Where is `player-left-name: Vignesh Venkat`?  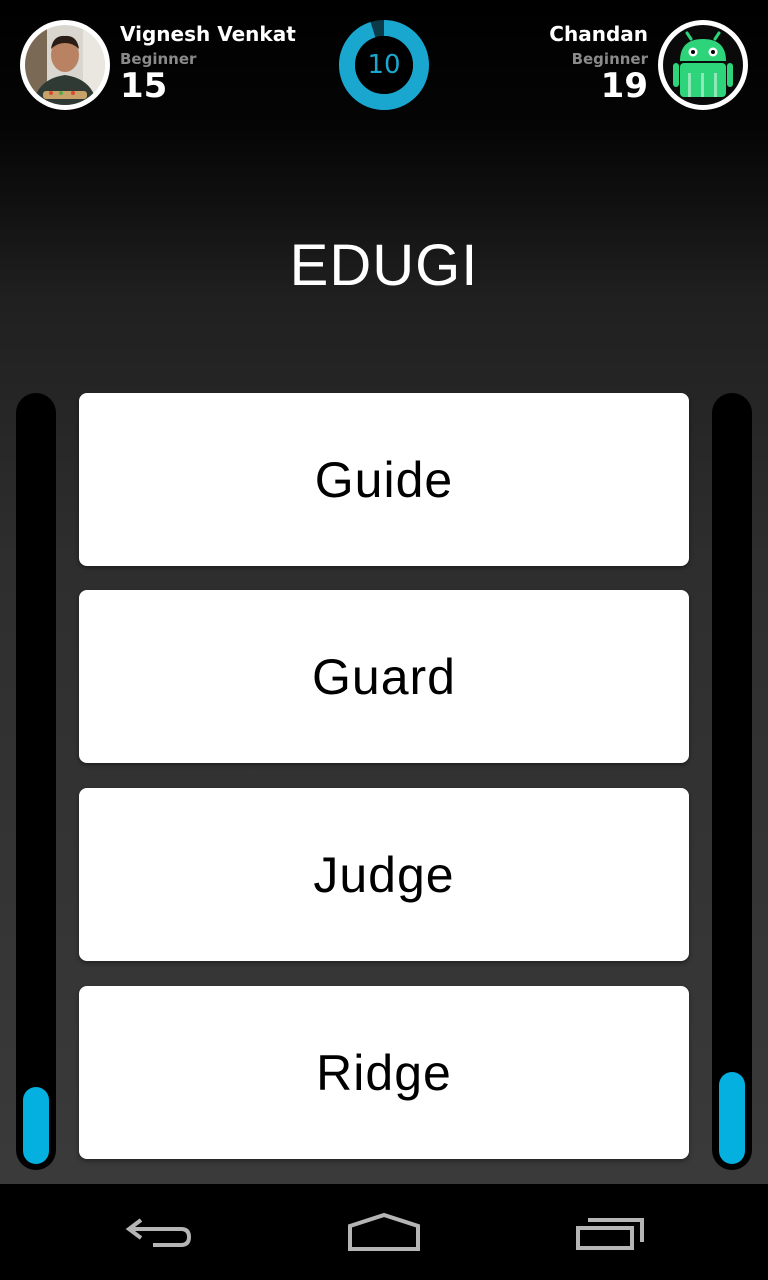
player-left-name: Vignesh Venkat is located at coordinates (208, 34).